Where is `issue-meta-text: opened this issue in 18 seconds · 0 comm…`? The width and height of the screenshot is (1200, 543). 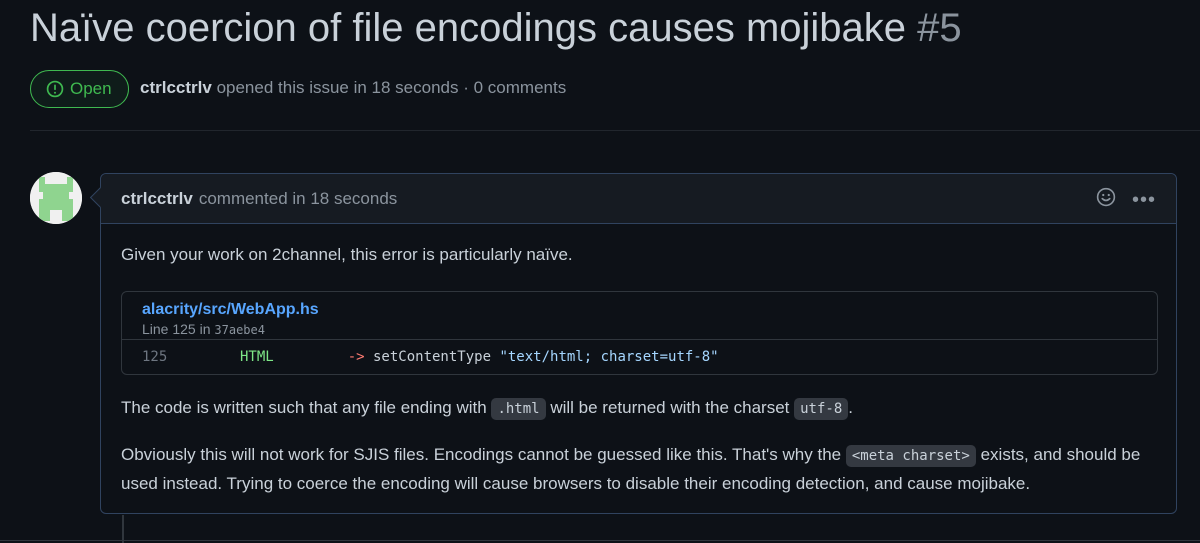 issue-meta-text: opened this issue in 18 seconds · 0 comm… is located at coordinates (391, 87).